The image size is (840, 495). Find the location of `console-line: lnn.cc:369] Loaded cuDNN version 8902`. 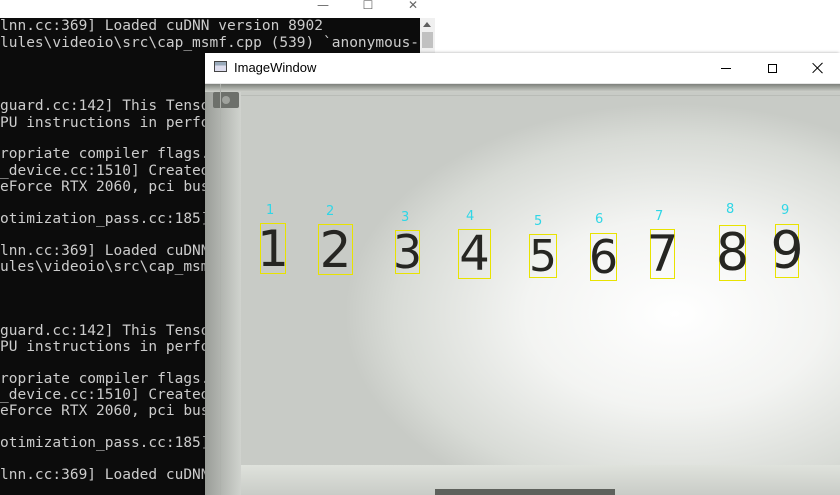

console-line: lnn.cc:369] Loaded cuDNN version 8902 is located at coordinates (162, 26).